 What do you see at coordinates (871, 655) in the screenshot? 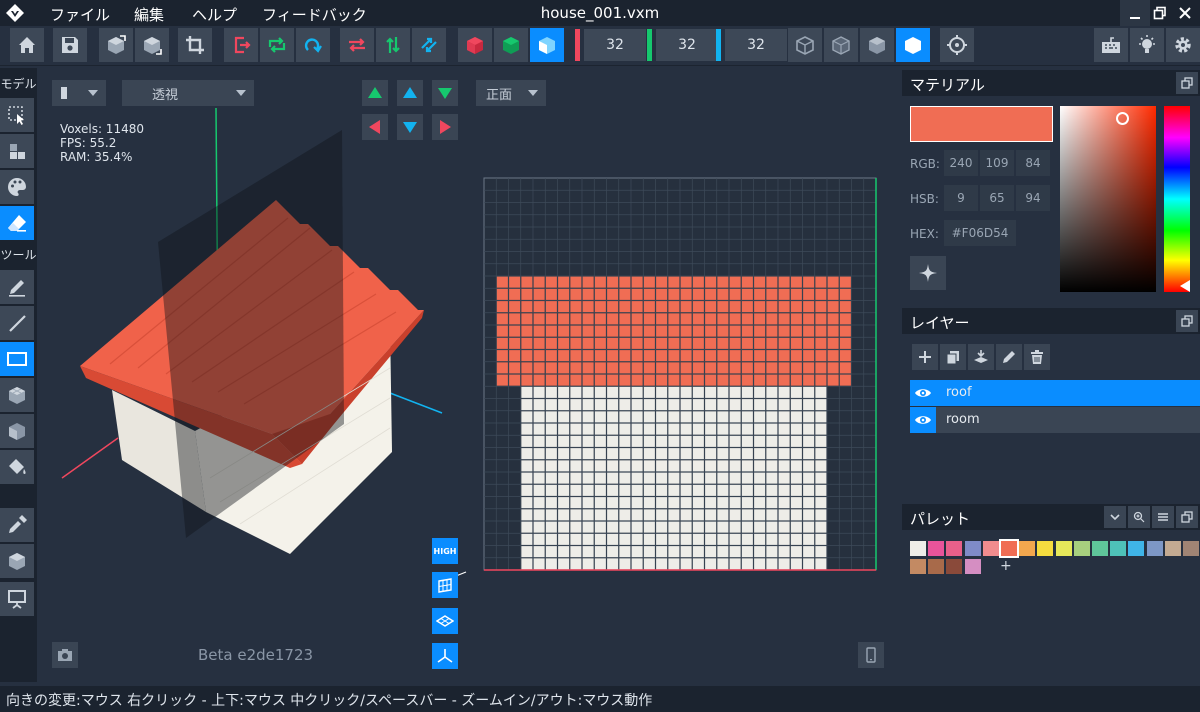
I see `device-preview-button` at bounding box center [871, 655].